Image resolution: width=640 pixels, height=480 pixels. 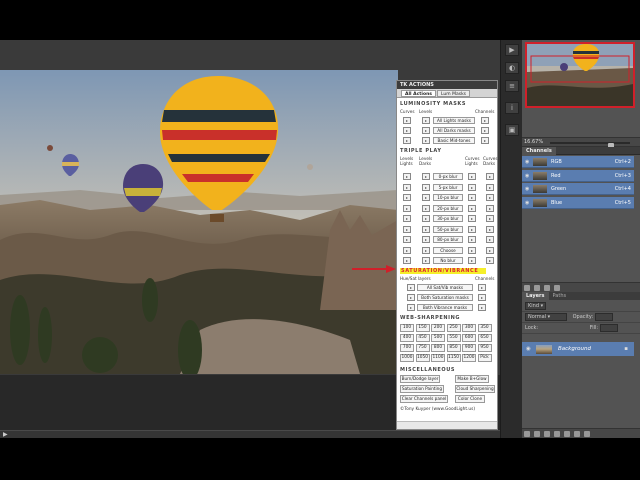 I want to click on web-sharpen-value-button: 350, so click(x=484, y=328).